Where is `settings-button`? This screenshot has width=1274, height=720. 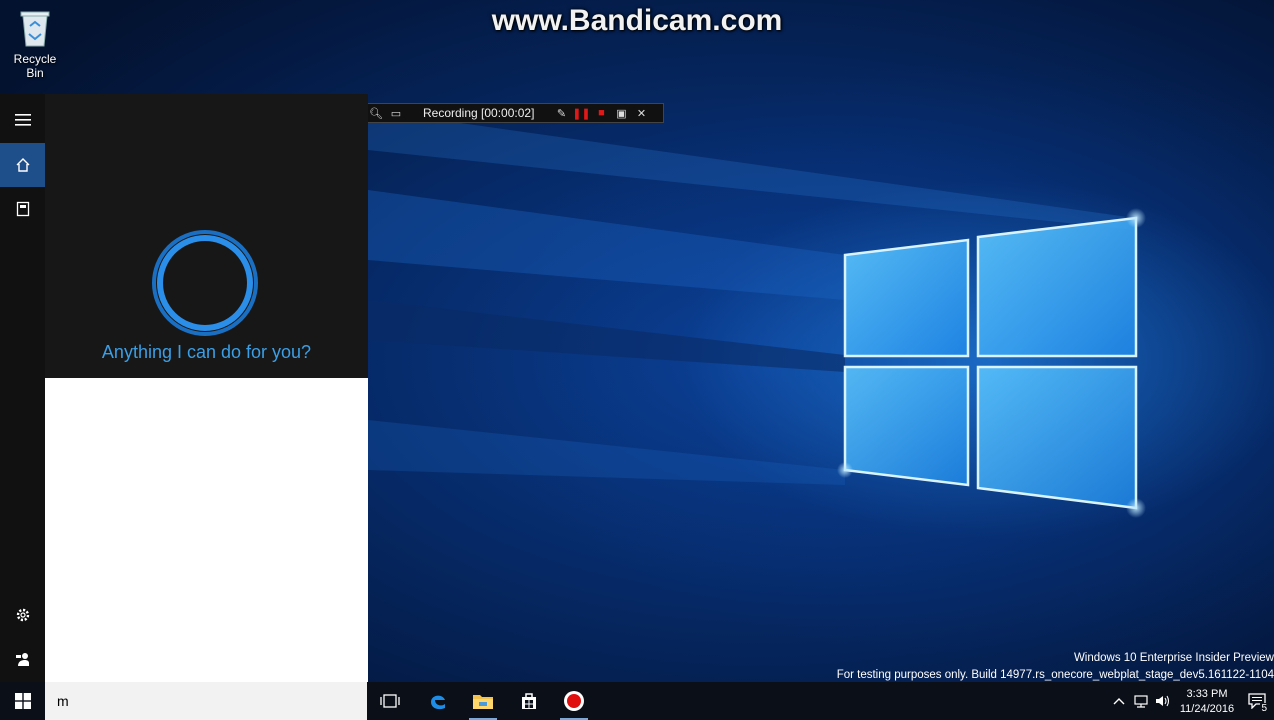 settings-button is located at coordinates (22, 615).